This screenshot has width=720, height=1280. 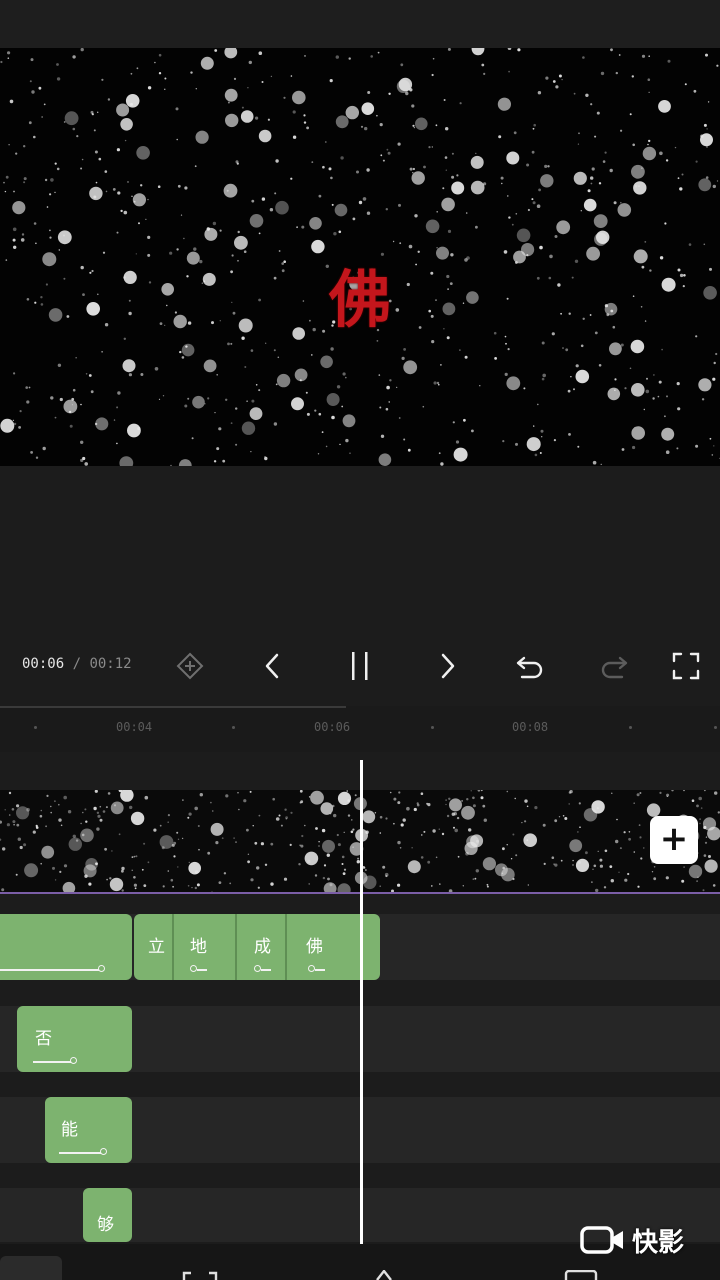 I want to click on keyframe-button, so click(x=190, y=666).